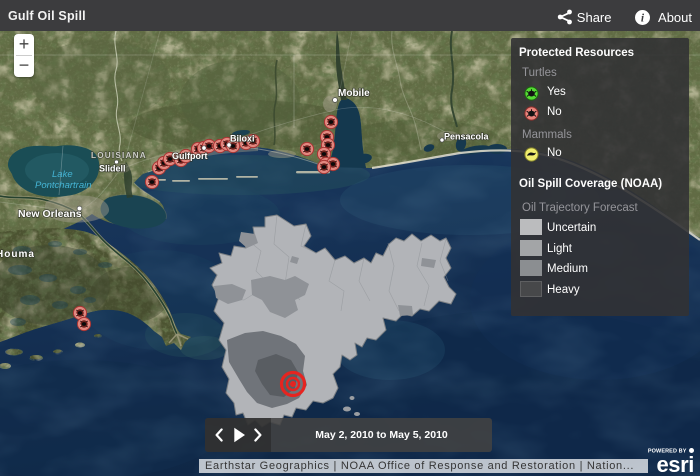  Describe the element at coordinates (119, 155) in the screenshot. I see `svg-text: LOUISIANA` at that location.